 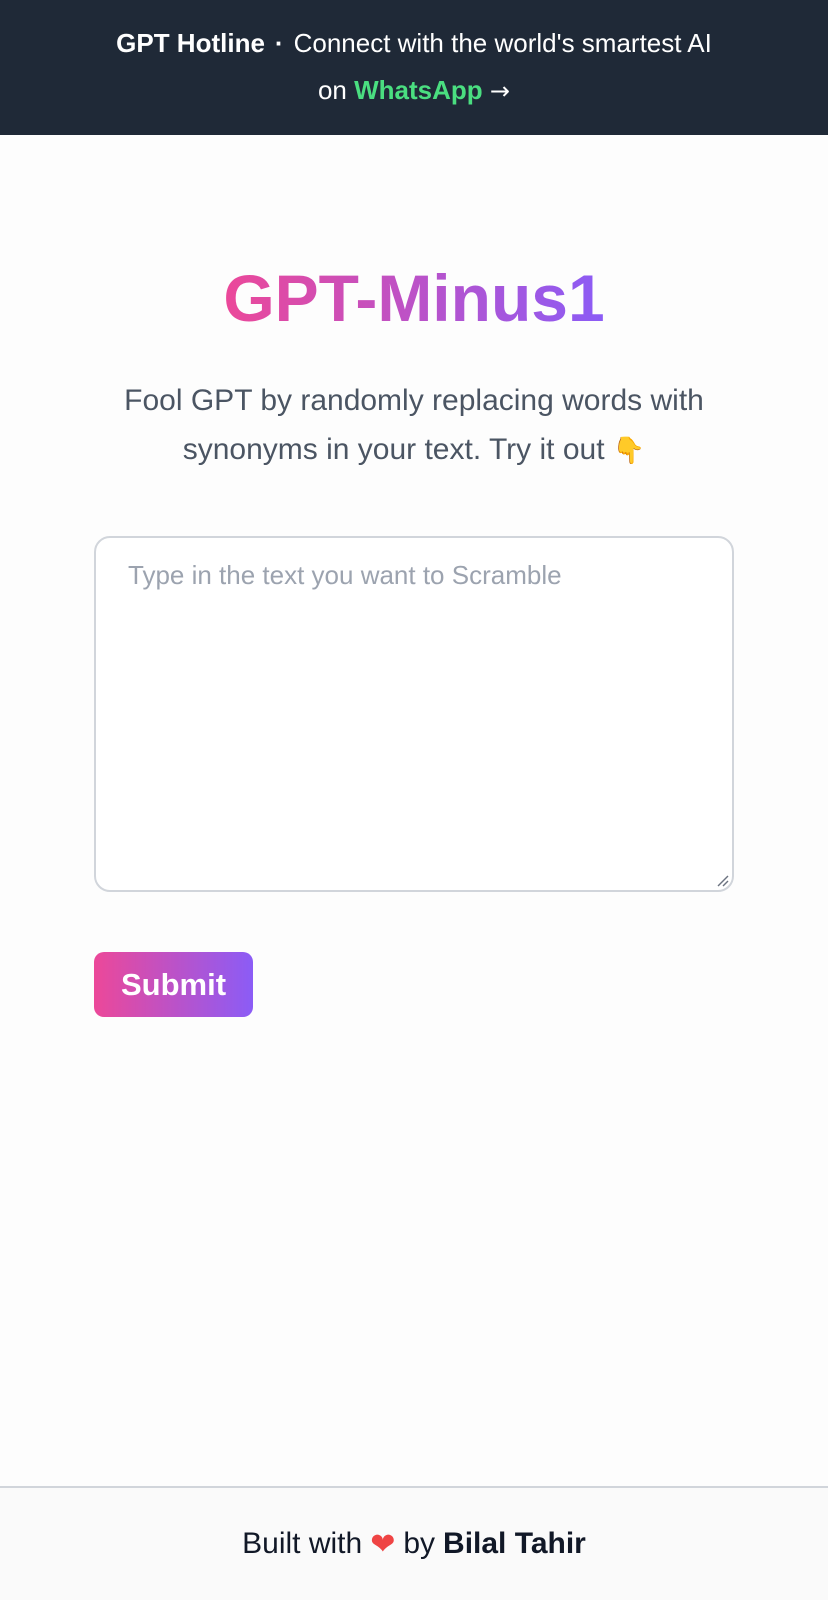 What do you see at coordinates (629, 451) in the screenshot?
I see `pointing-down-icon: 👇` at bounding box center [629, 451].